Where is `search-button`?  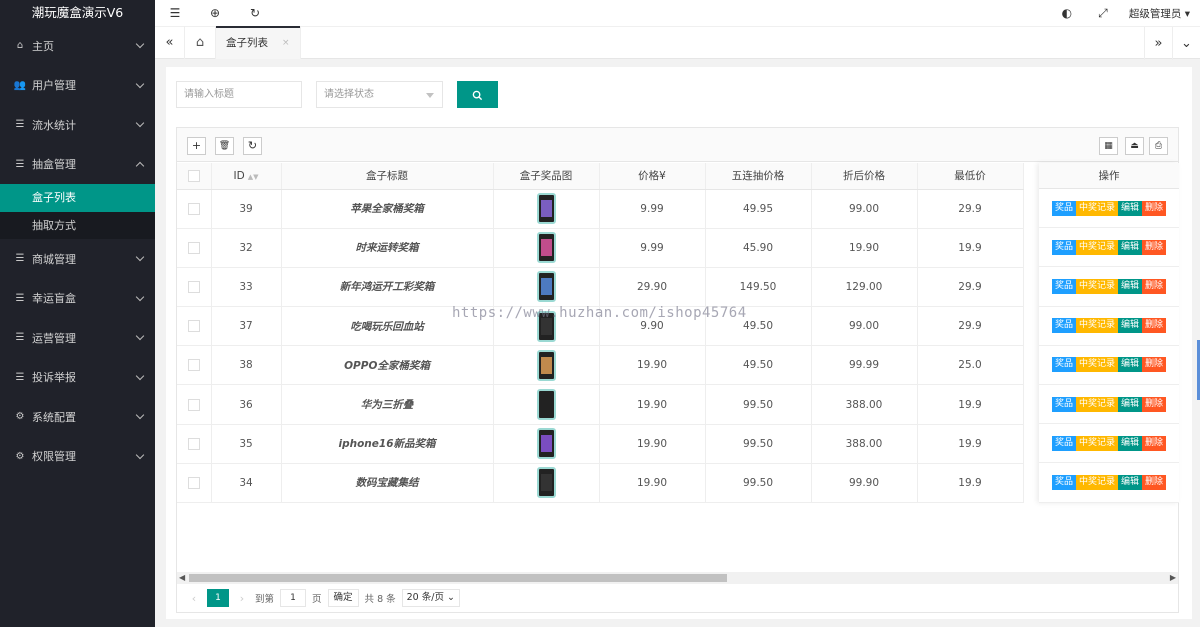
search-button is located at coordinates (477, 94).